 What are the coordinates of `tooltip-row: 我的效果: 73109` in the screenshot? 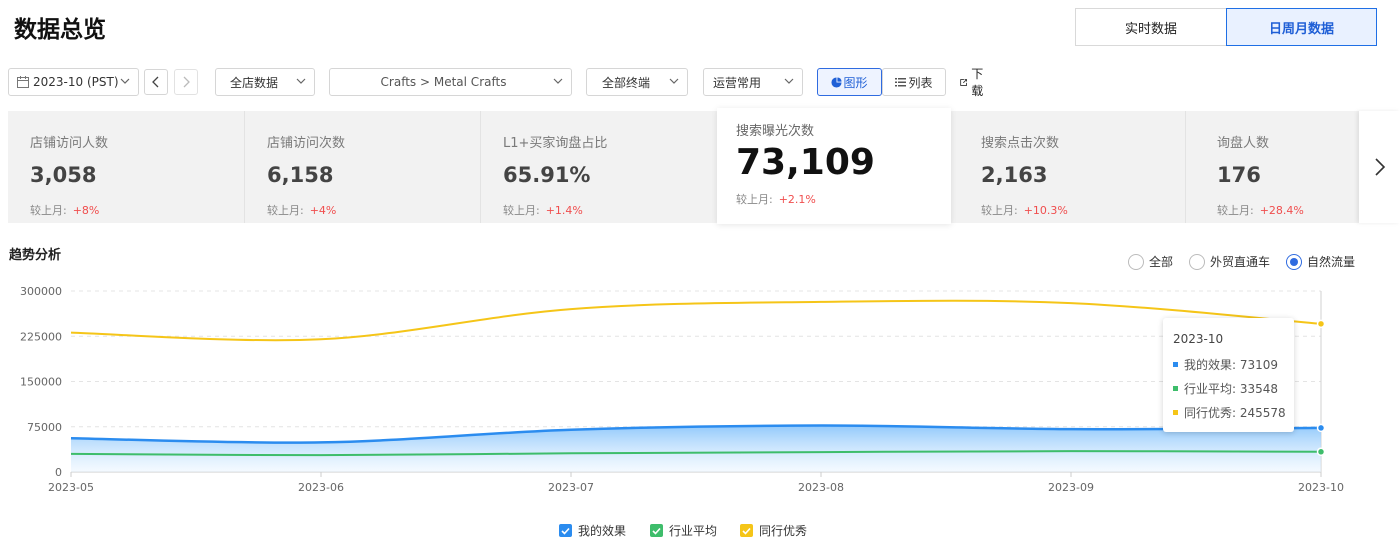 It's located at (1225, 364).